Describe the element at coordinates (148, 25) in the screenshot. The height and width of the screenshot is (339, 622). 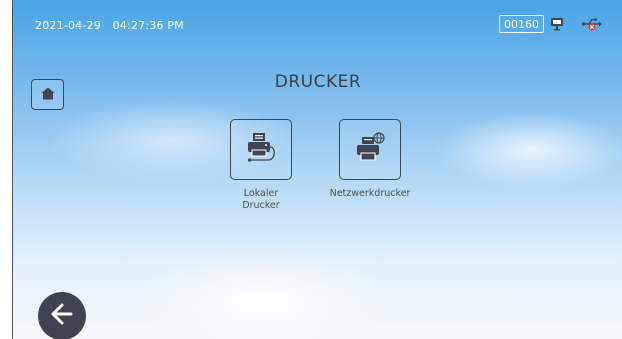
I see `time-text: 04:27:36 PM` at that location.